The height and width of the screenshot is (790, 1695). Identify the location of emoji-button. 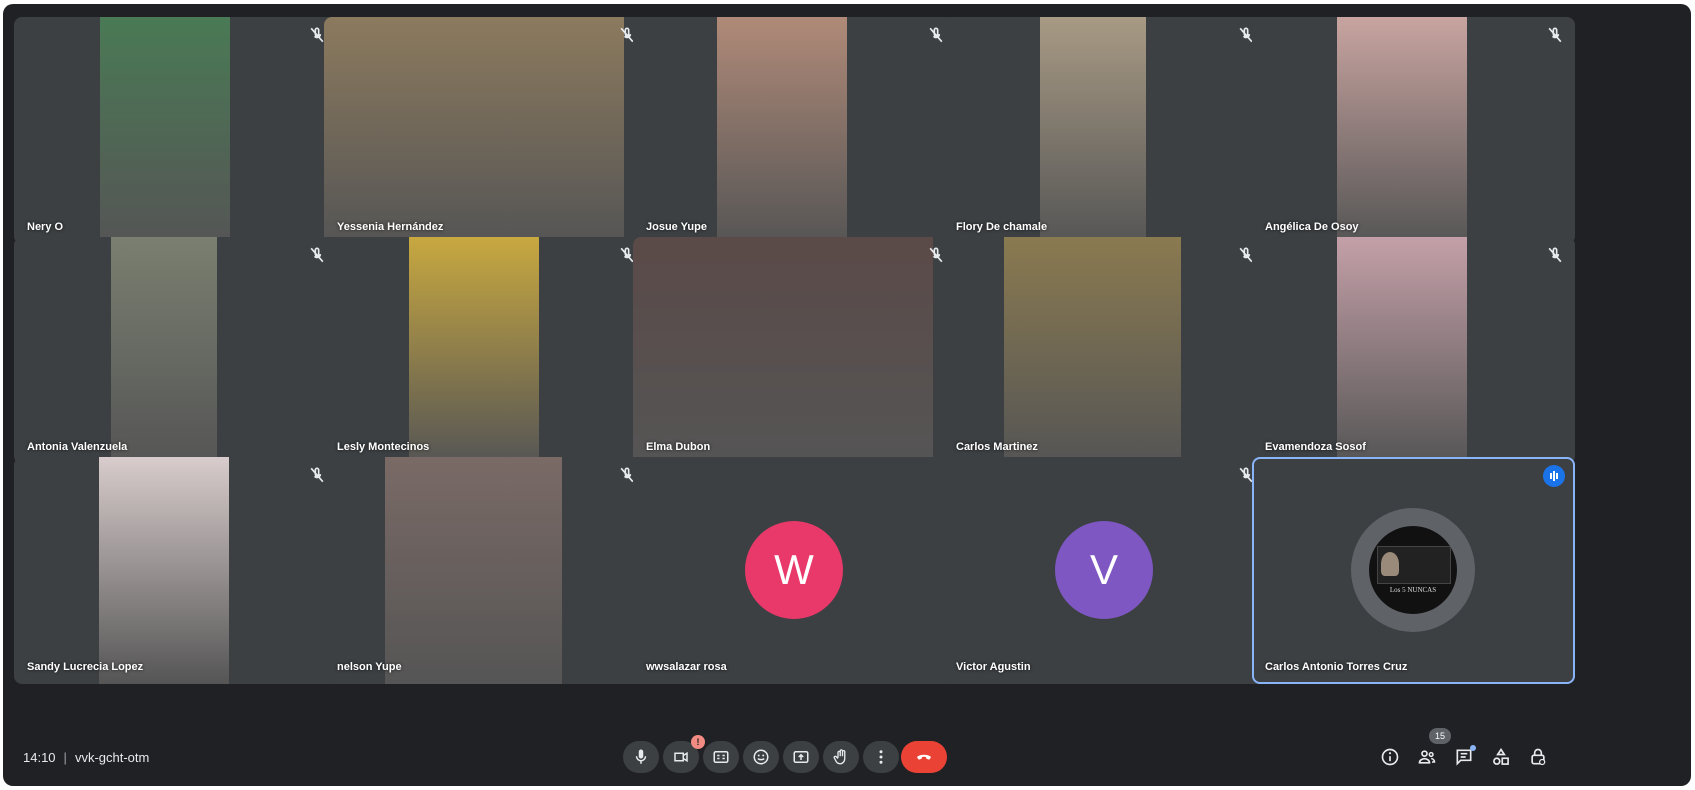
(761, 757).